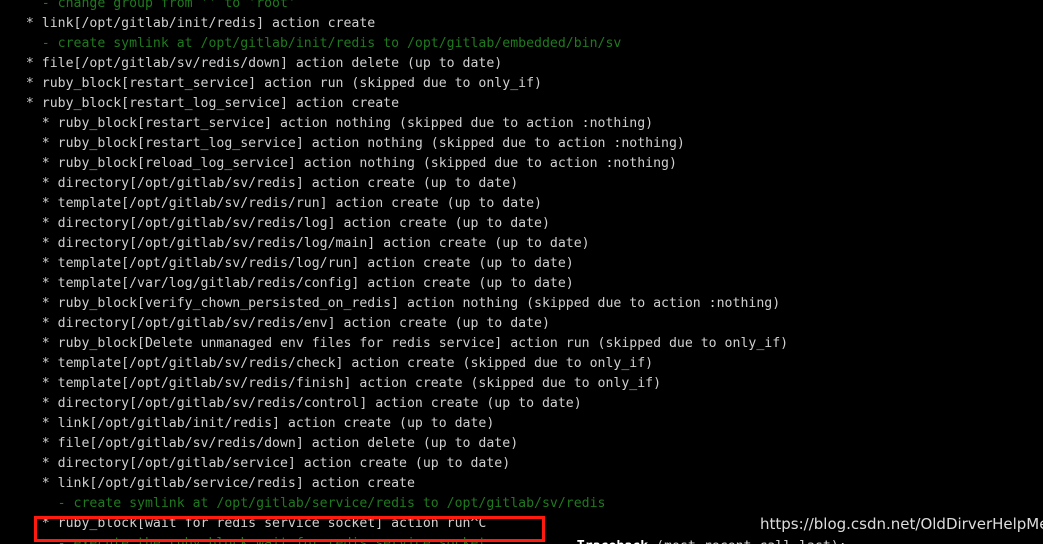 The image size is (1043, 544). I want to click on traceback-detail: (most recent call last):, so click(747, 541).